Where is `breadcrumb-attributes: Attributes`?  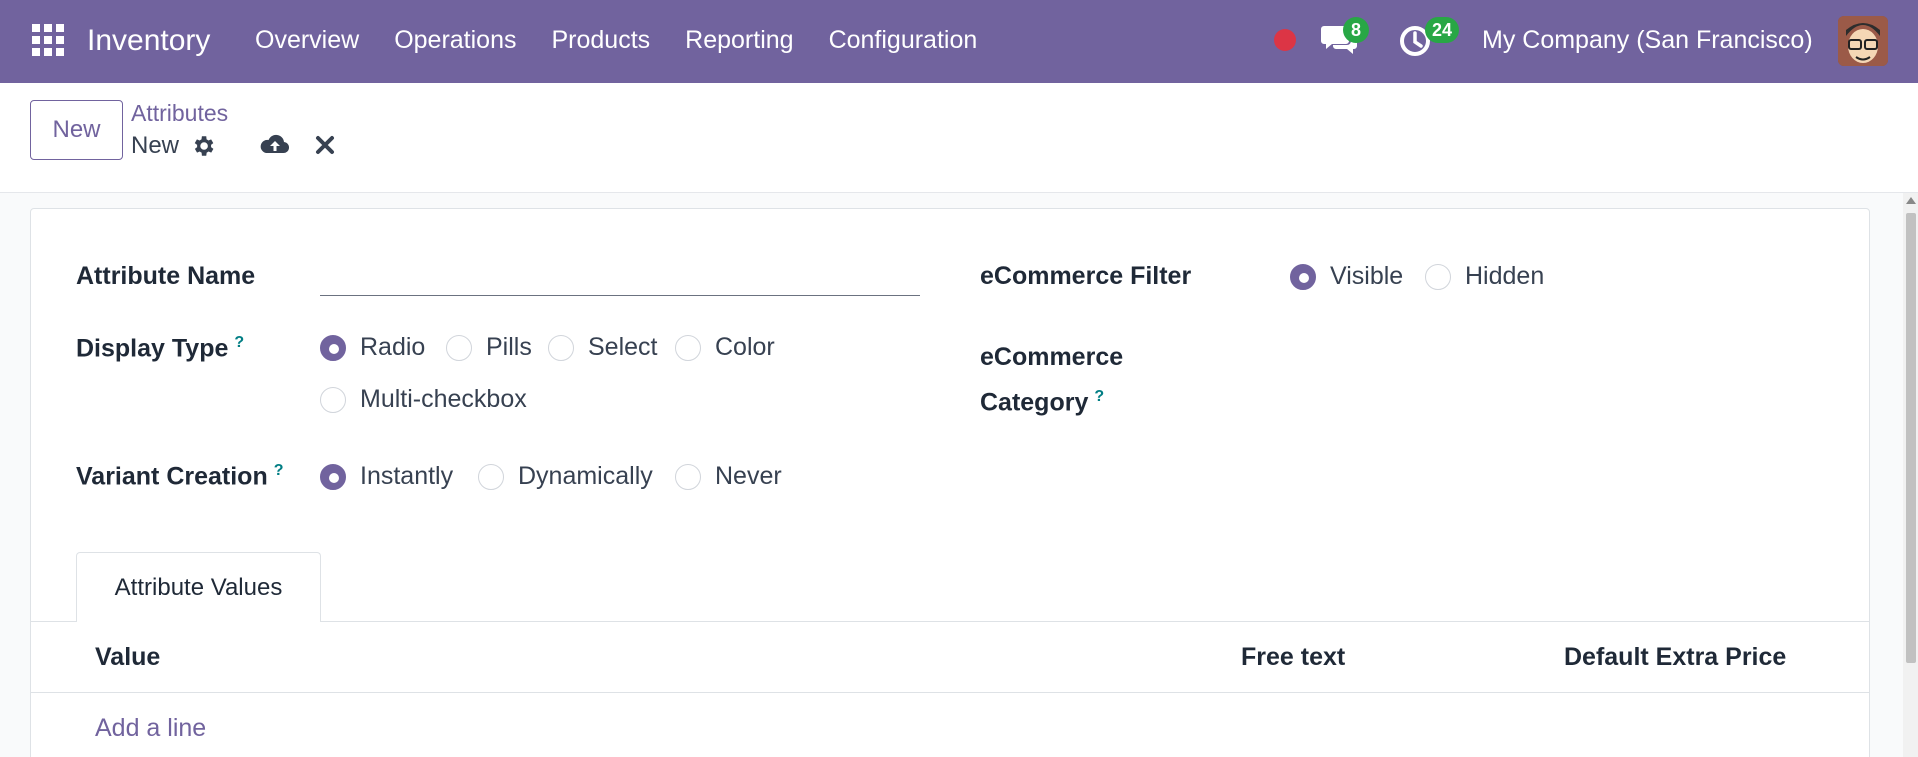
breadcrumb-attributes: Attributes is located at coordinates (179, 113).